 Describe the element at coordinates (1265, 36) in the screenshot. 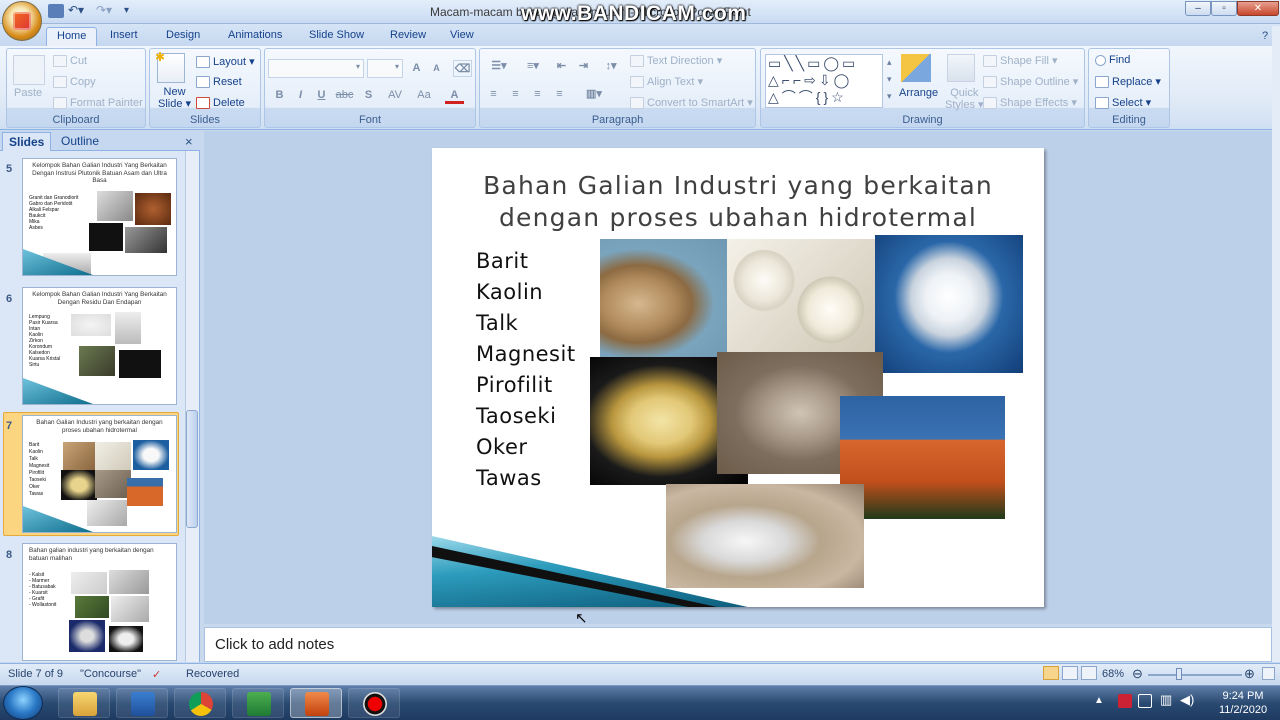

I see `help-icon: ?` at that location.